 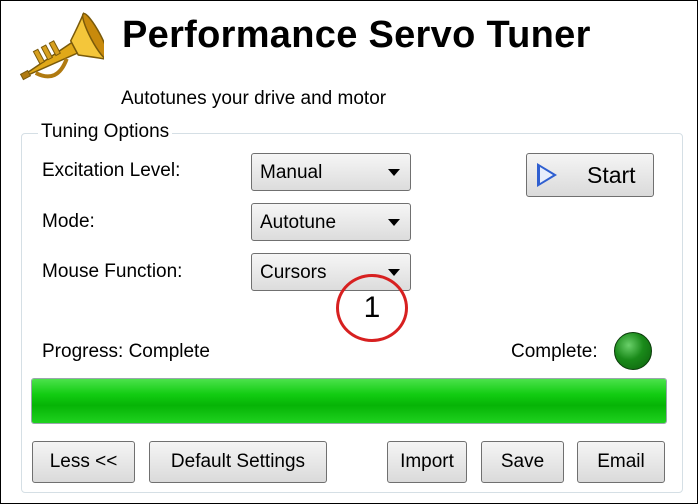 What do you see at coordinates (105, 132) in the screenshot?
I see `tuning-options-title: Tuning Options` at bounding box center [105, 132].